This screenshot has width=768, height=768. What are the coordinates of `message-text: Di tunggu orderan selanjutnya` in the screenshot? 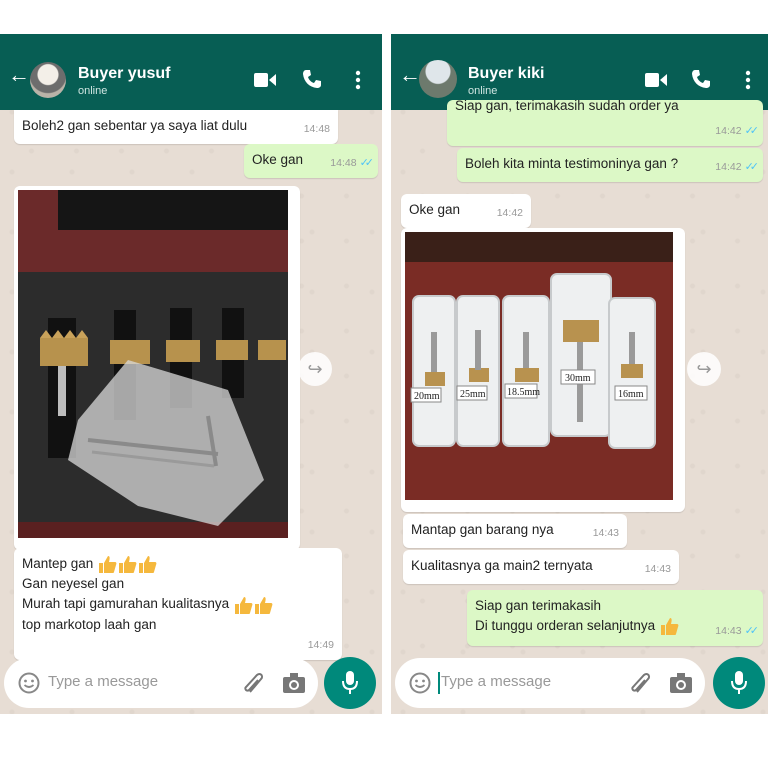 It's located at (565, 625).